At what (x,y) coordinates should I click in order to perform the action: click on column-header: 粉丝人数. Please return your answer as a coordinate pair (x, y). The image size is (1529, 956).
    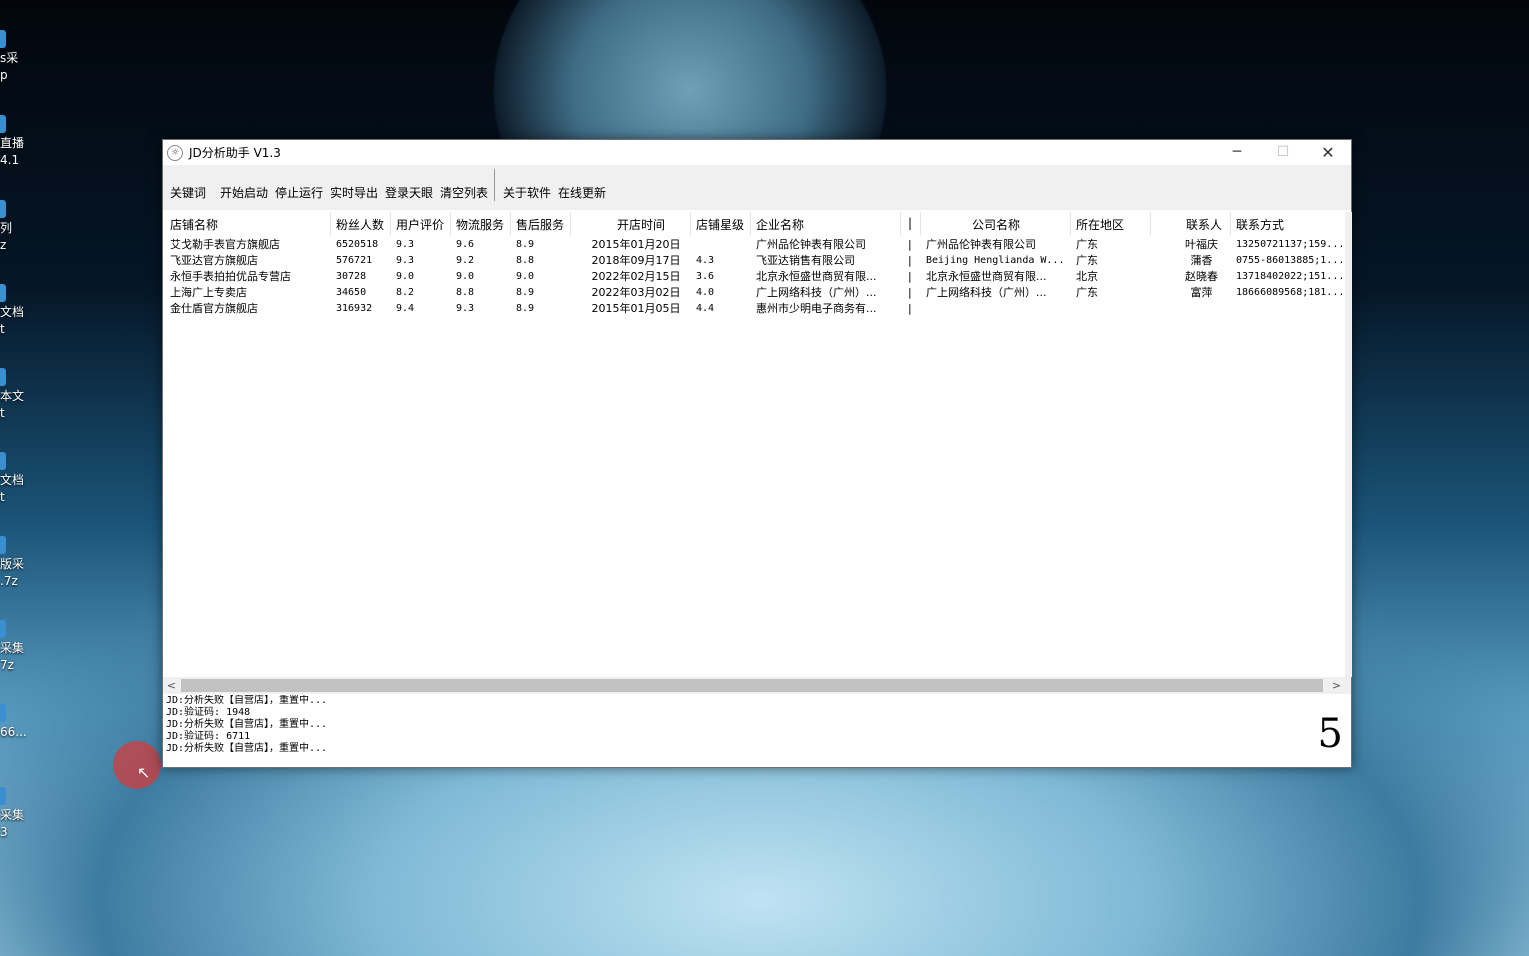
    Looking at the image, I should click on (364, 224).